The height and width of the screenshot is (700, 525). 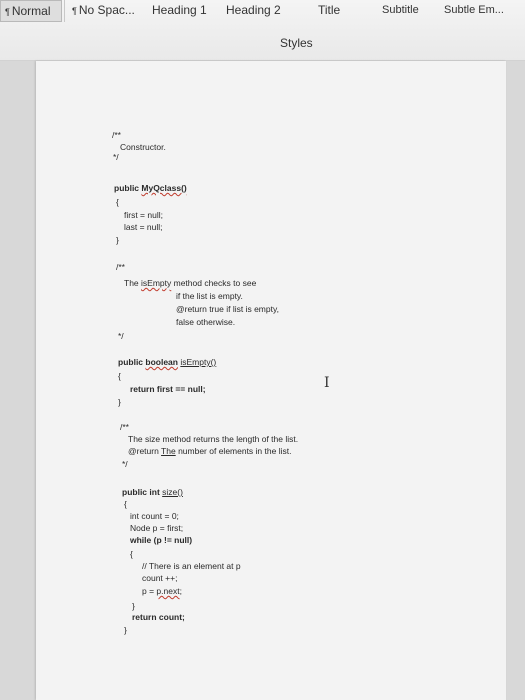 What do you see at coordinates (161, 540) in the screenshot?
I see `code-line: while (p != null)` at bounding box center [161, 540].